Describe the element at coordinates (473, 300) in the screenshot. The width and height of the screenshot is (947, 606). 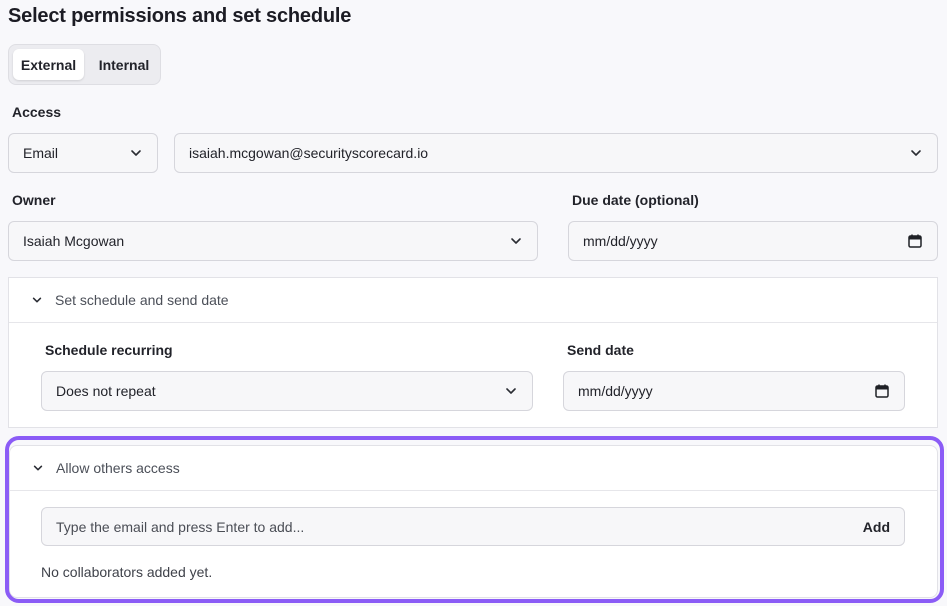
I see `schedule-panel-header: Set schedule and send date` at that location.